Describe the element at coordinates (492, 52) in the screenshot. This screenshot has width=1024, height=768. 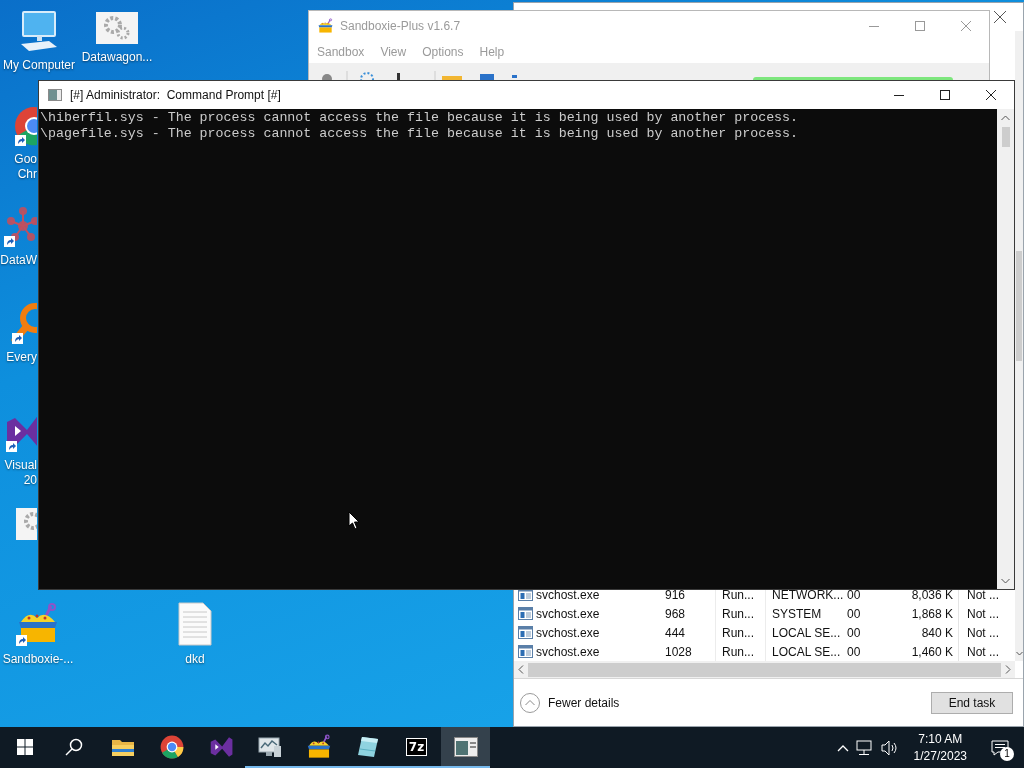
I see `menu-item: Help` at that location.